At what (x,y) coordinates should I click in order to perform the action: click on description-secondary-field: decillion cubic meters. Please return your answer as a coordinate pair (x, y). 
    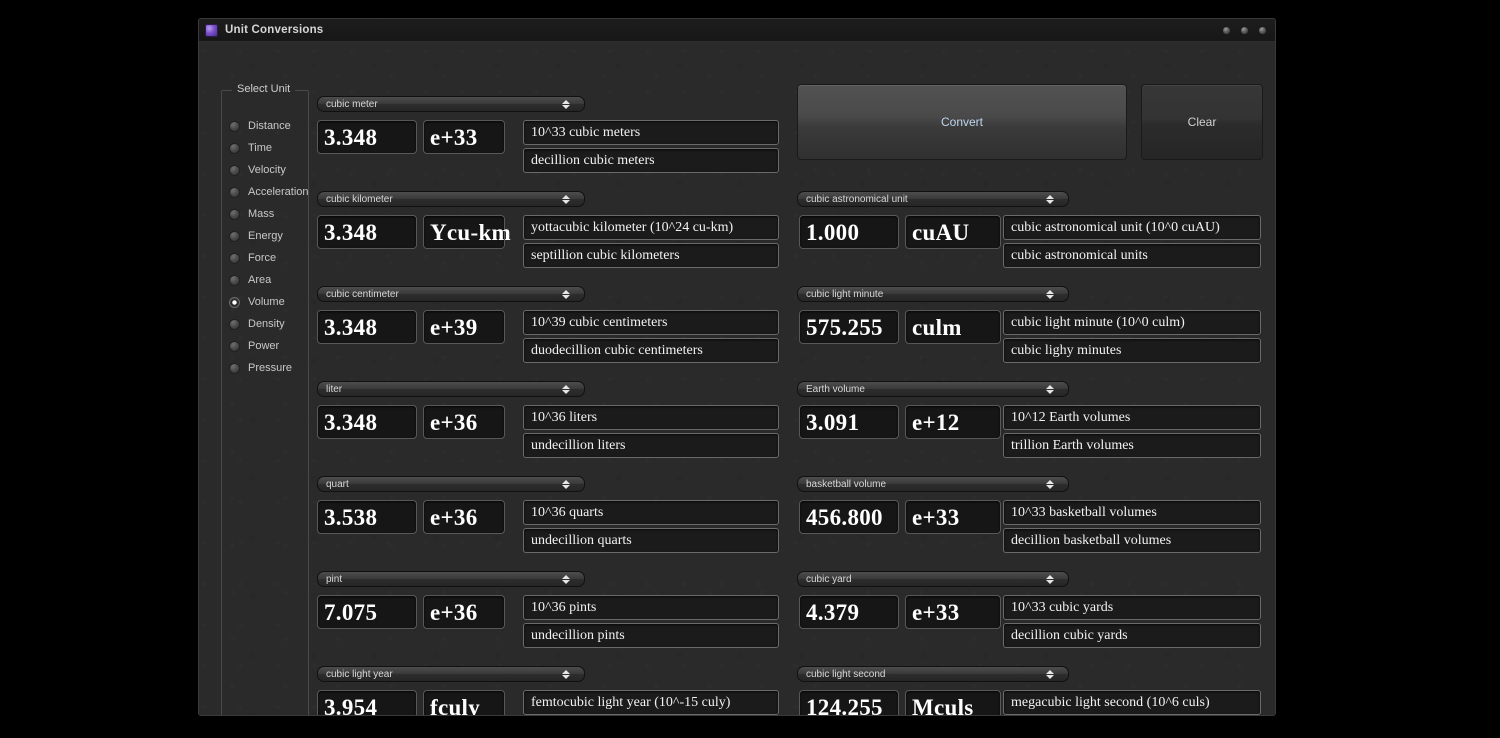
    Looking at the image, I should click on (651, 160).